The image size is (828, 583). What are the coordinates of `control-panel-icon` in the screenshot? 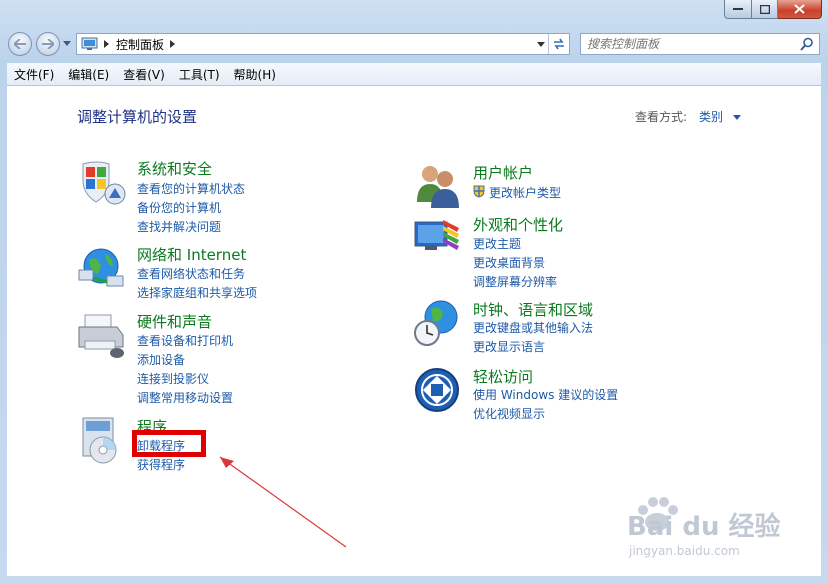 It's located at (89, 43).